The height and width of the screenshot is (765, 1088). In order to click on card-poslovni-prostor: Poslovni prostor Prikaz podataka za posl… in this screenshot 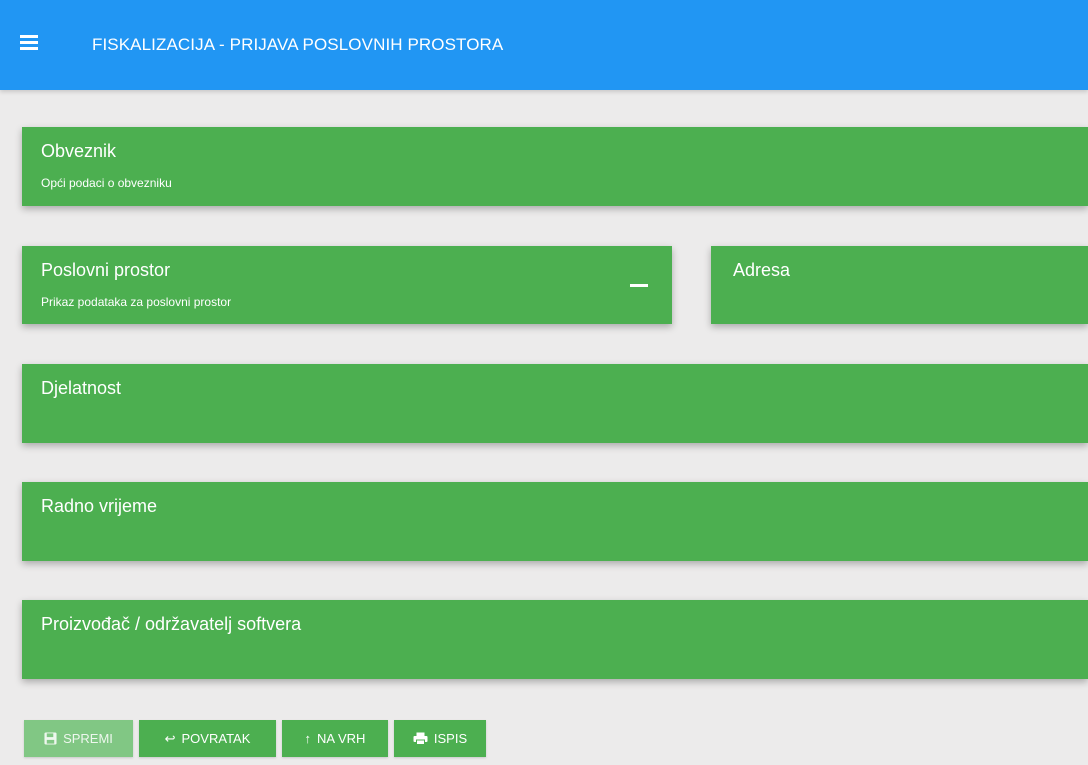, I will do `click(347, 285)`.